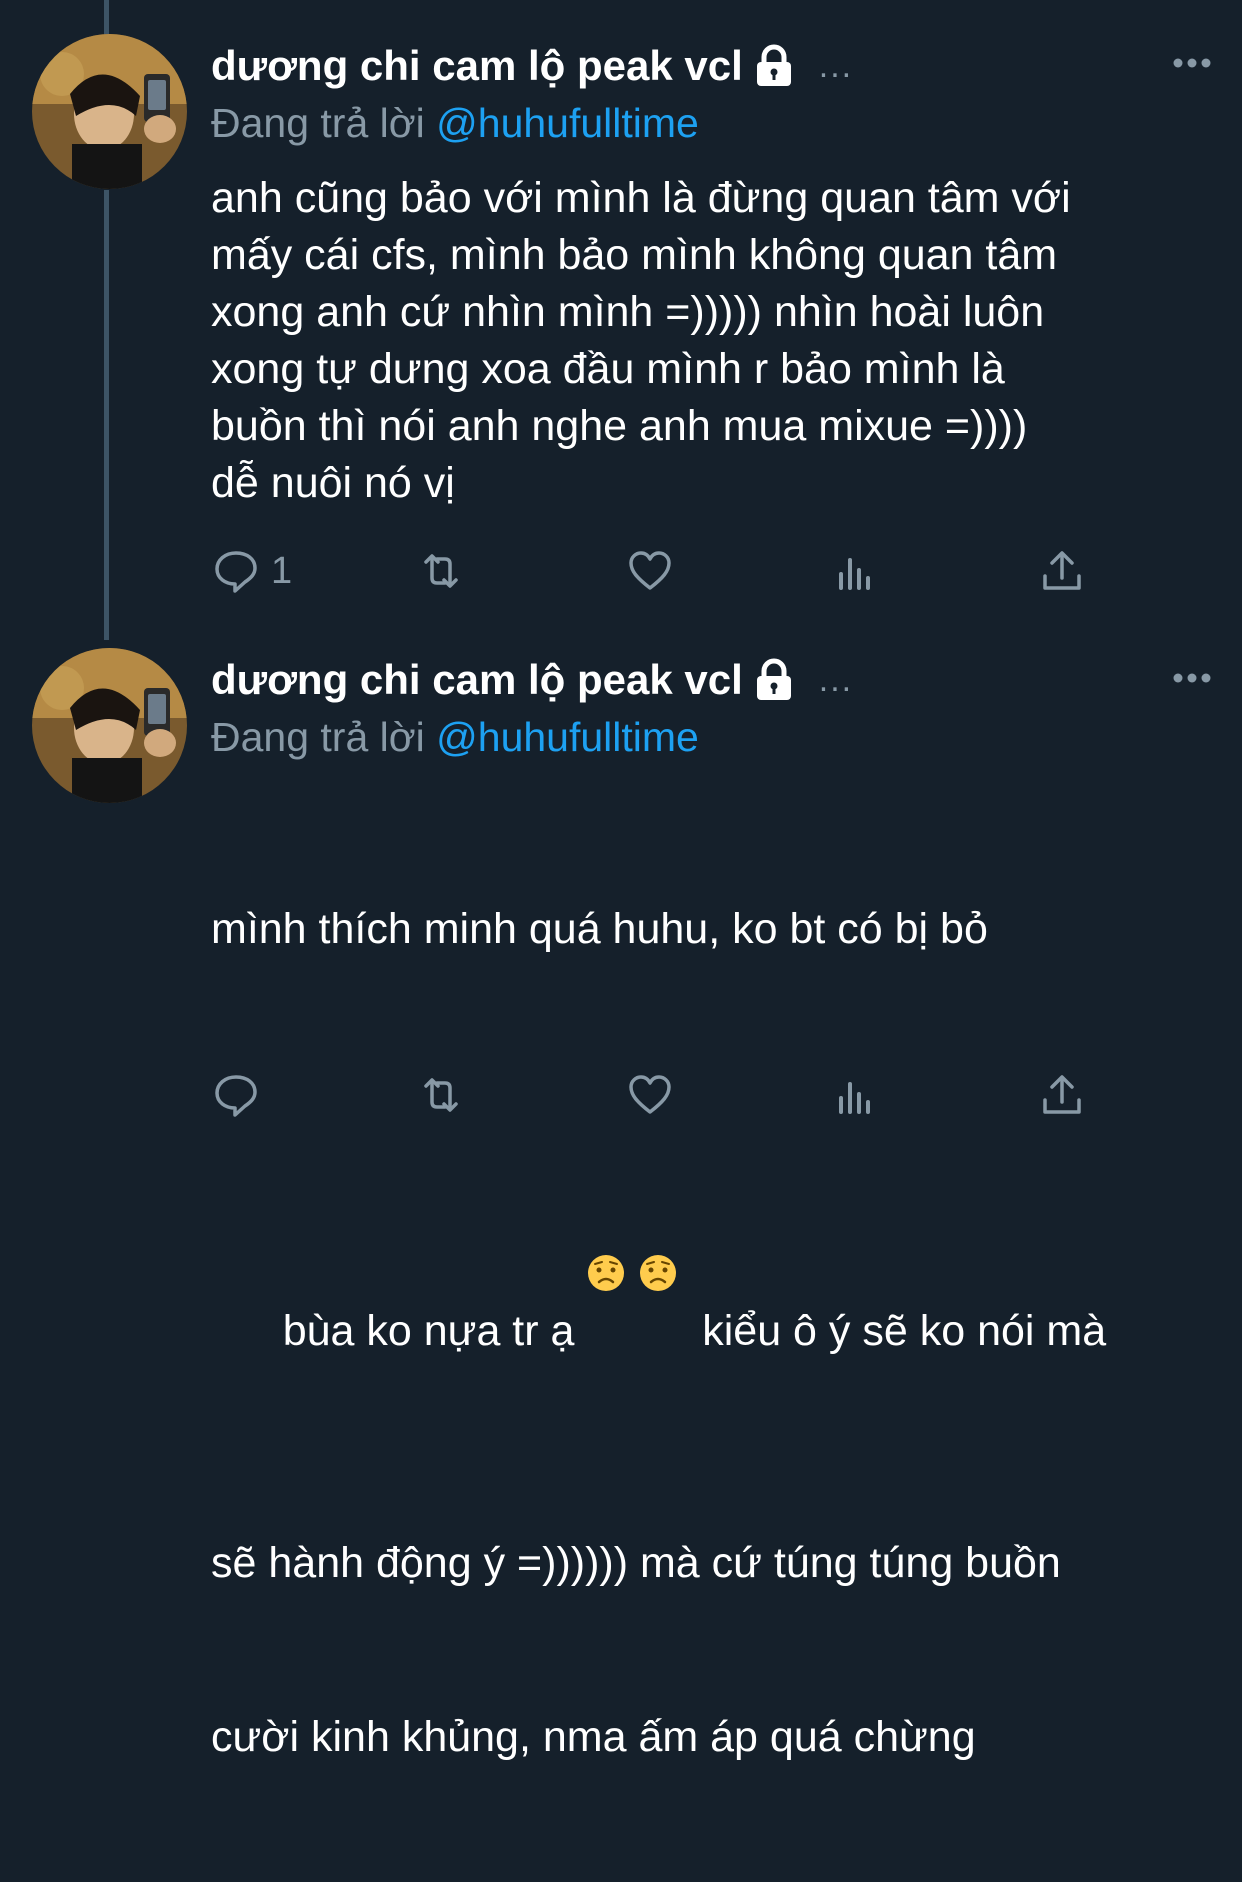 This screenshot has width=1242, height=1882. Describe the element at coordinates (716, 1247) in the screenshot. I see `tweet-text-line: bùa ko nựa tr ạ kiểu ô ý sẽ ko nói mà` at that location.